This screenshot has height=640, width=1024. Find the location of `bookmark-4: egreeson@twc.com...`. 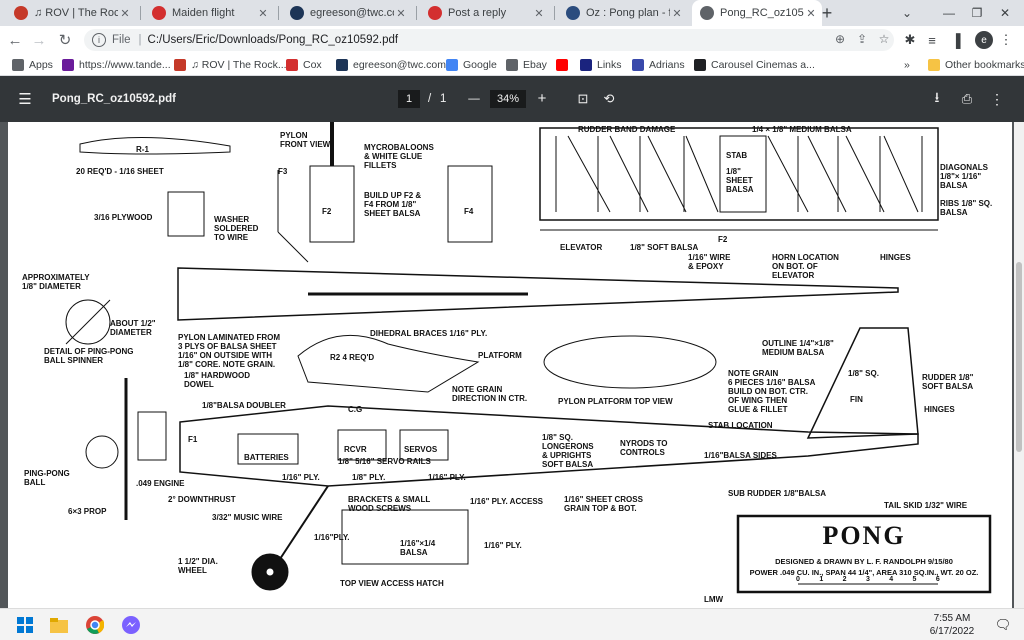

bookmark-4: egreeson@twc.com... is located at coordinates (395, 65).